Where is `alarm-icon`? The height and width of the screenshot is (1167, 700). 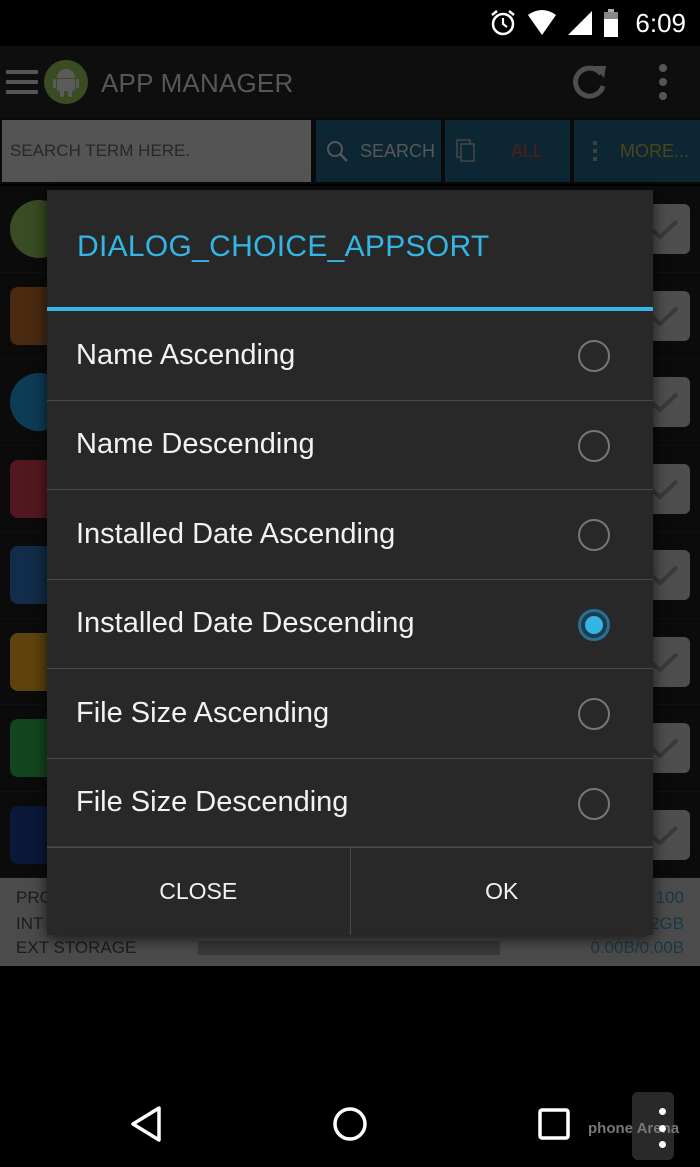 alarm-icon is located at coordinates (503, 23).